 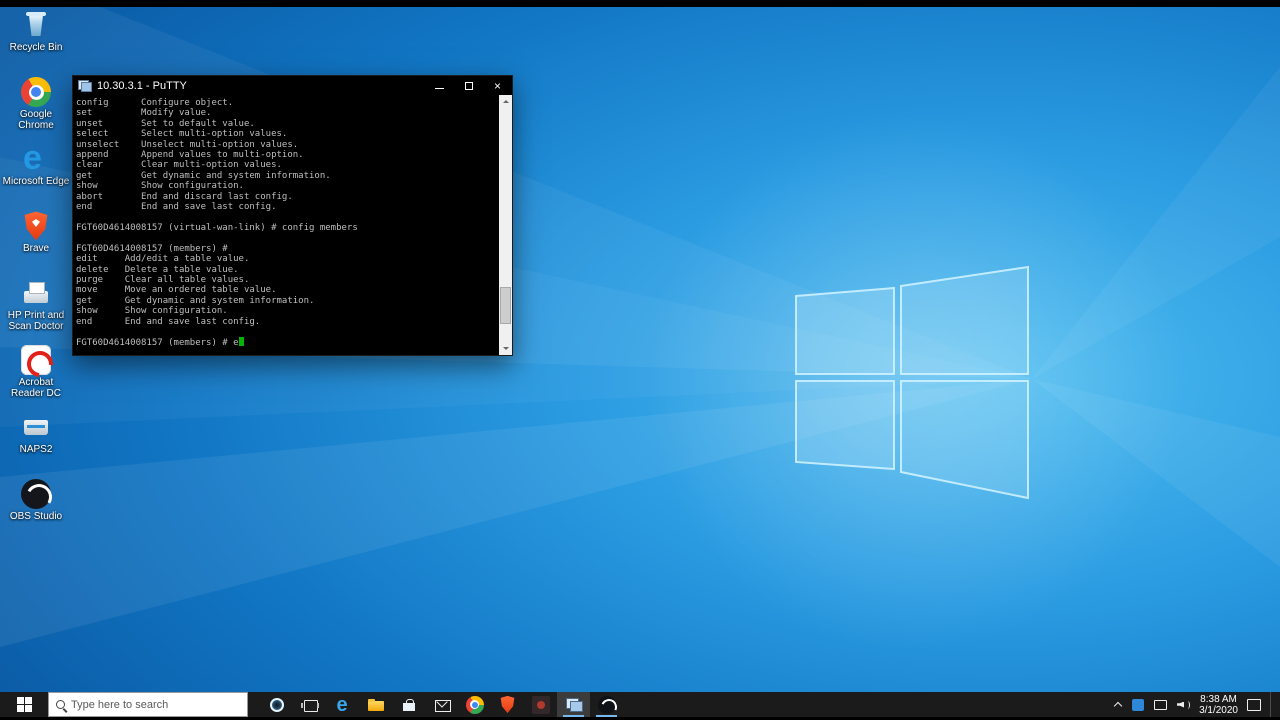 I want to click on naps2-icon, so click(x=36, y=427).